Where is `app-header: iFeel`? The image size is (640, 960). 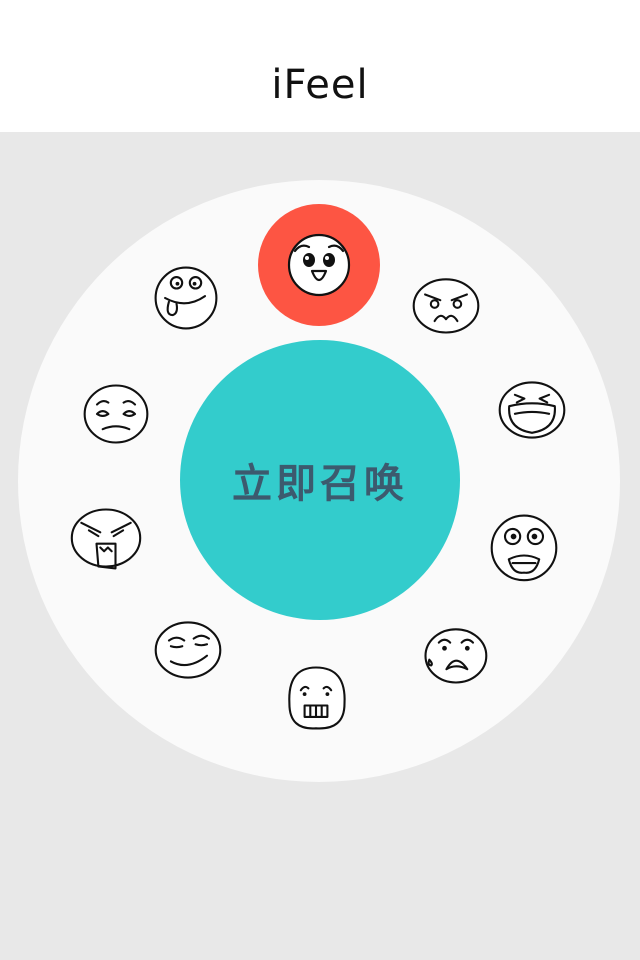
app-header: iFeel is located at coordinates (320, 66).